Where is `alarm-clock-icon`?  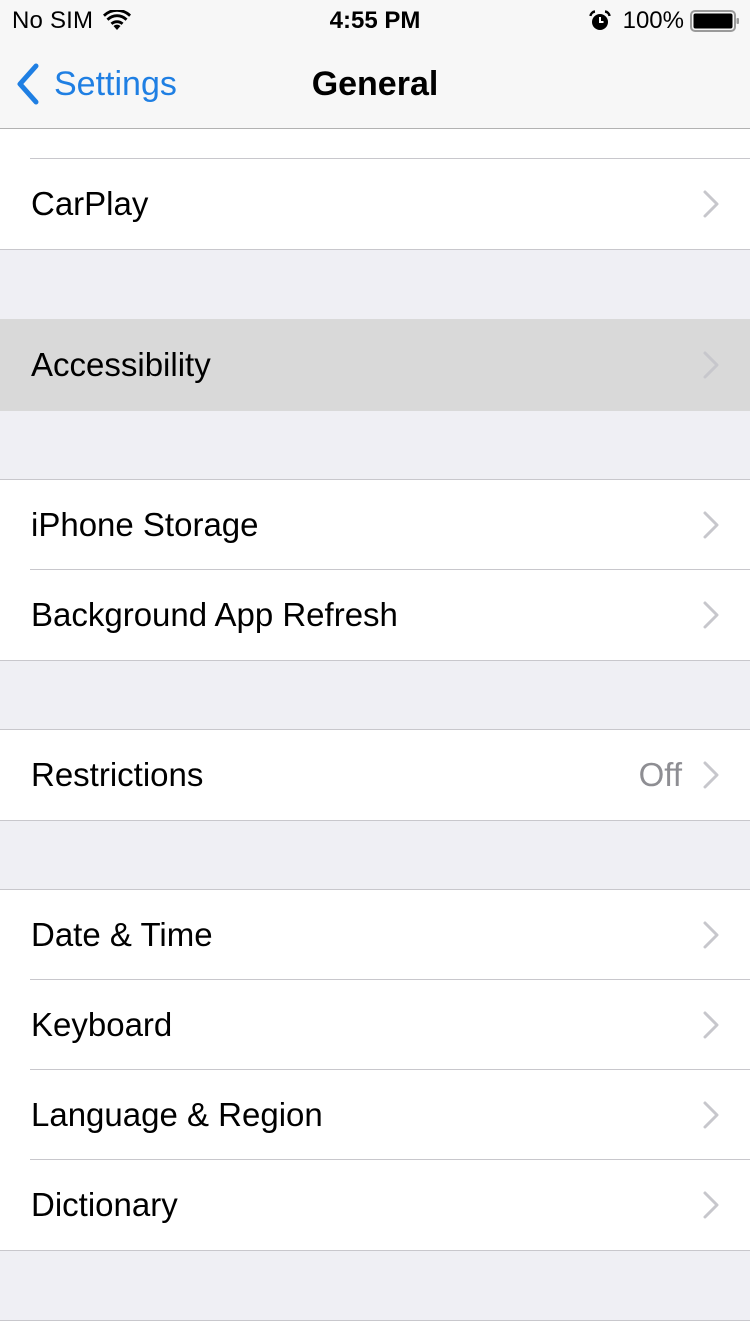 alarm-clock-icon is located at coordinates (599, 20).